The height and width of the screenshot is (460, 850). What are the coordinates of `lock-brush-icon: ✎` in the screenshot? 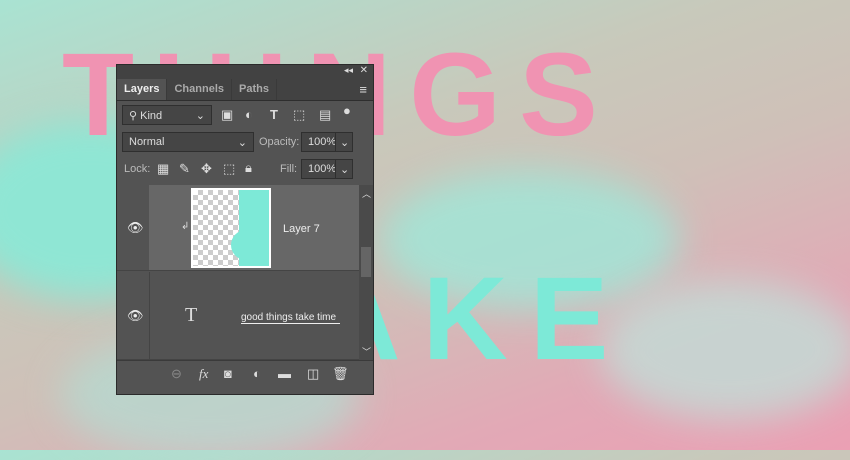 It's located at (184, 169).